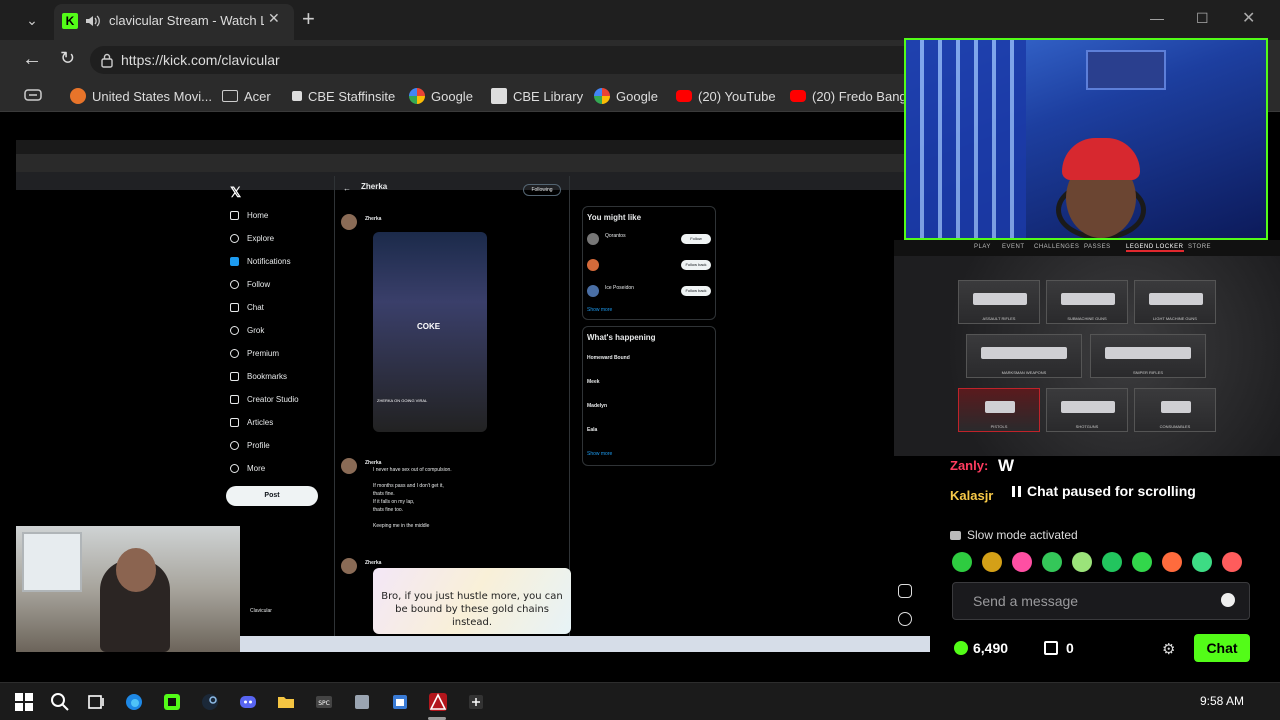 This screenshot has width=1280, height=720. Describe the element at coordinates (134, 702) in the screenshot. I see `edge-icon` at that location.